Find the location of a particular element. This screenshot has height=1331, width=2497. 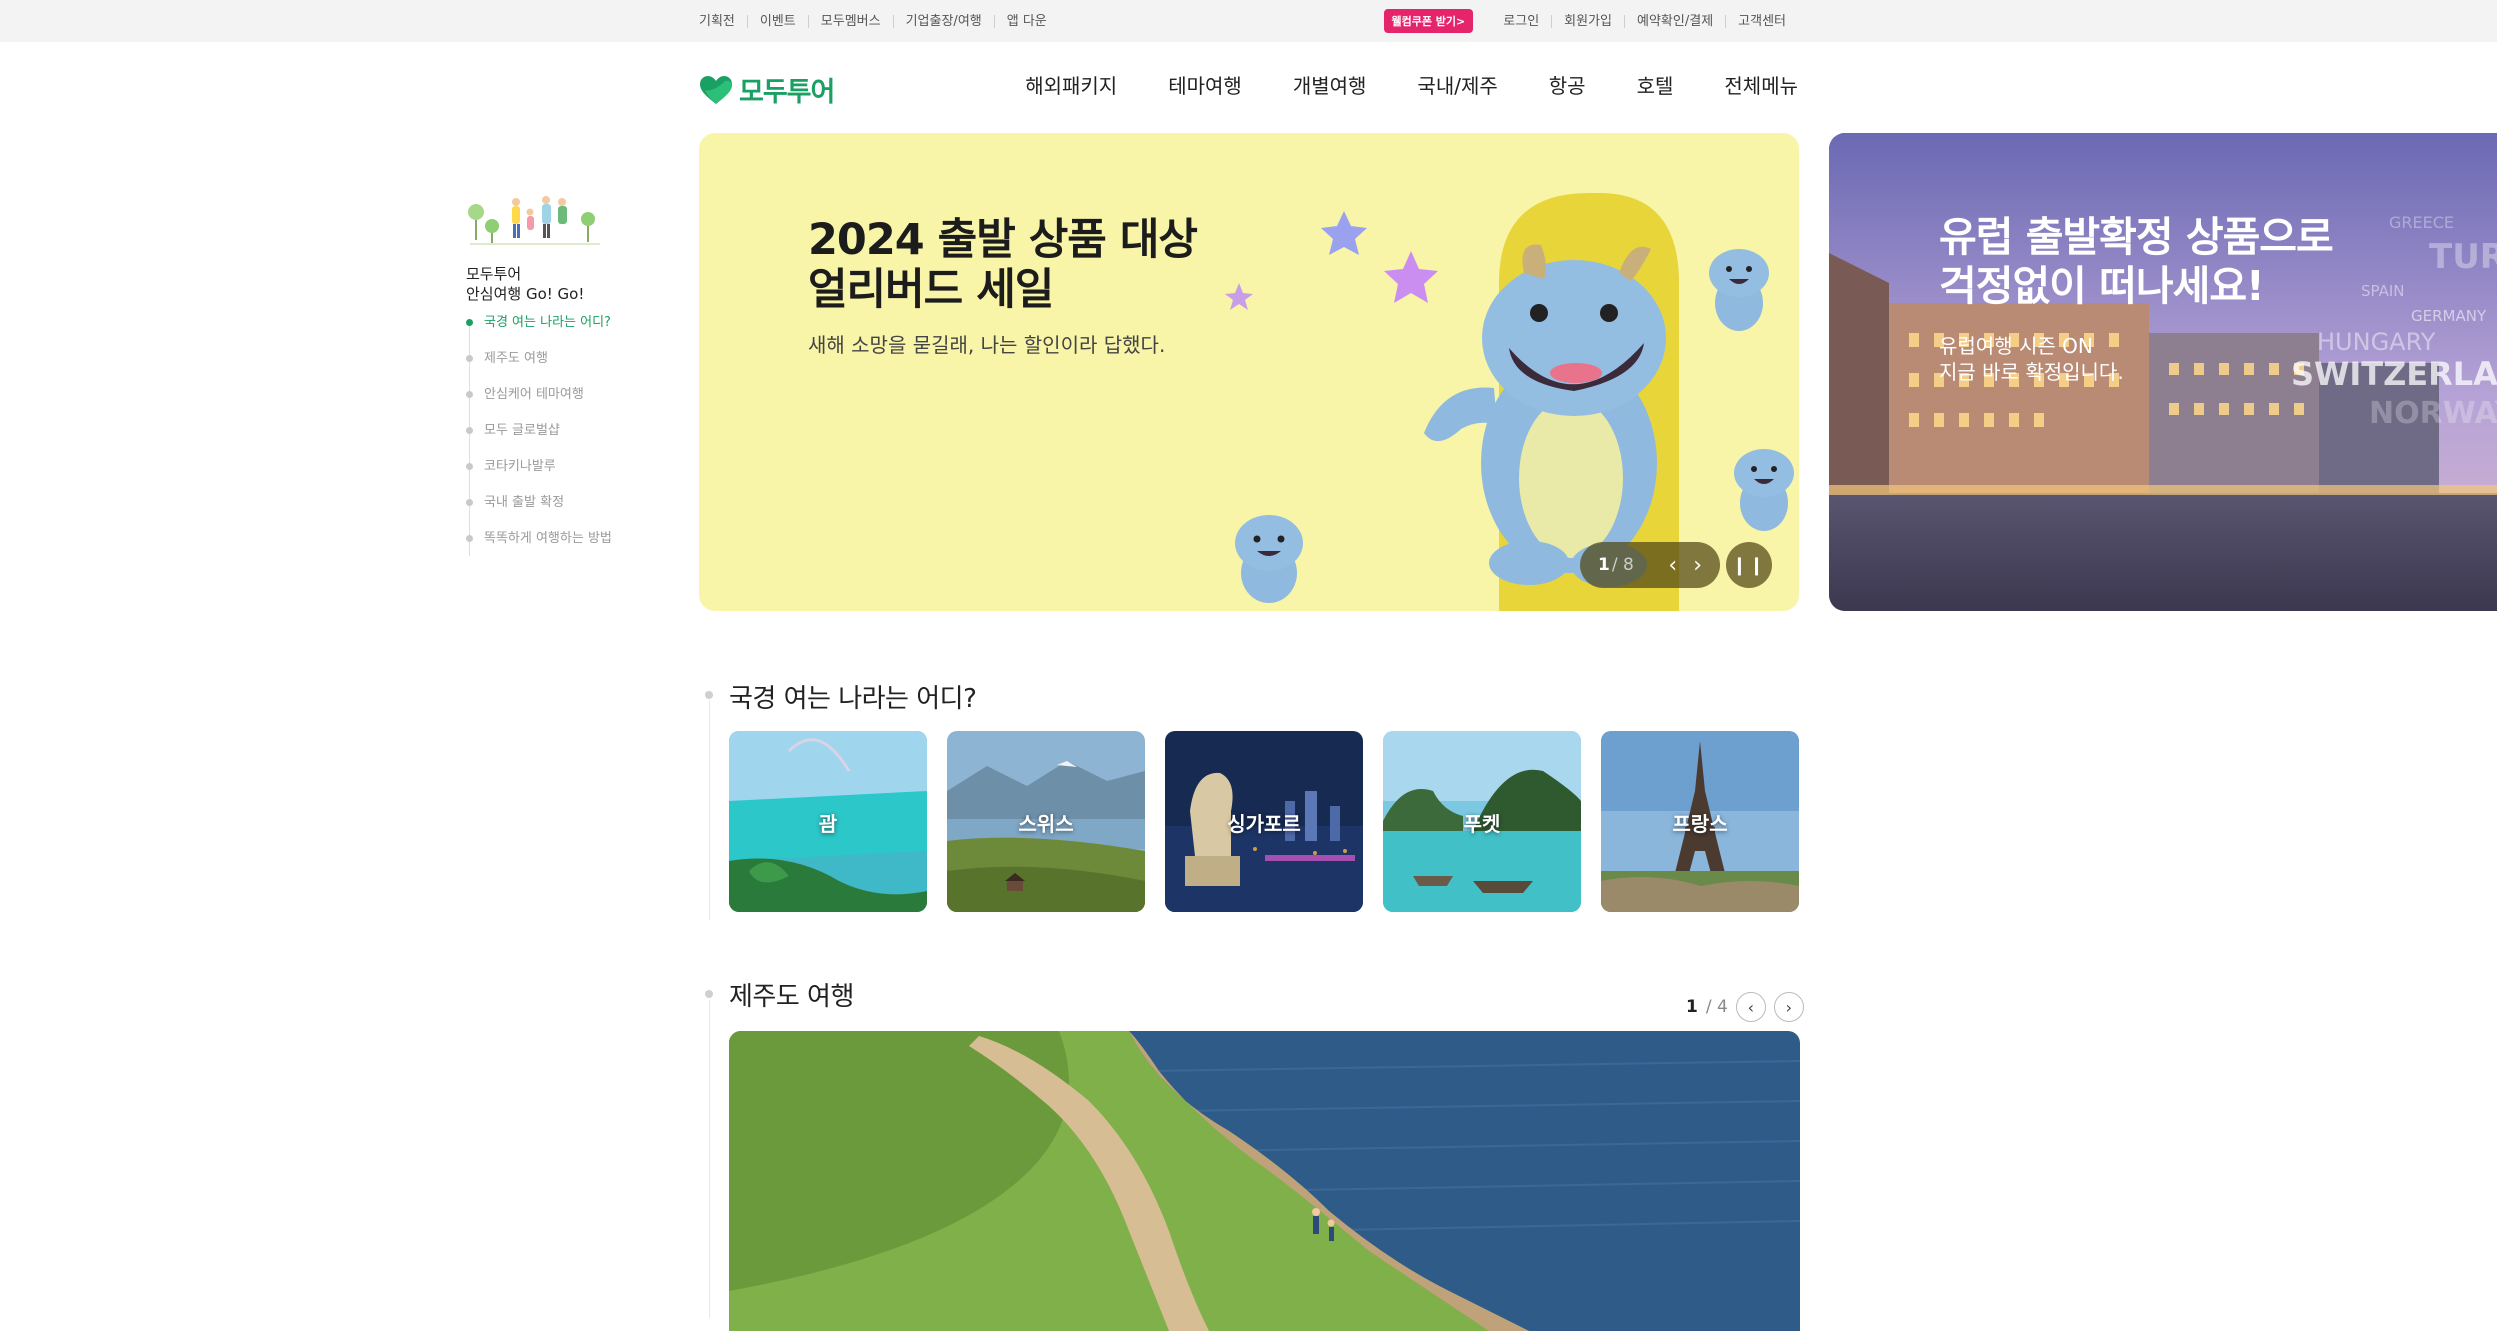

side-item-domestic-departure: 국내 출발 확정 is located at coordinates (551, 512).